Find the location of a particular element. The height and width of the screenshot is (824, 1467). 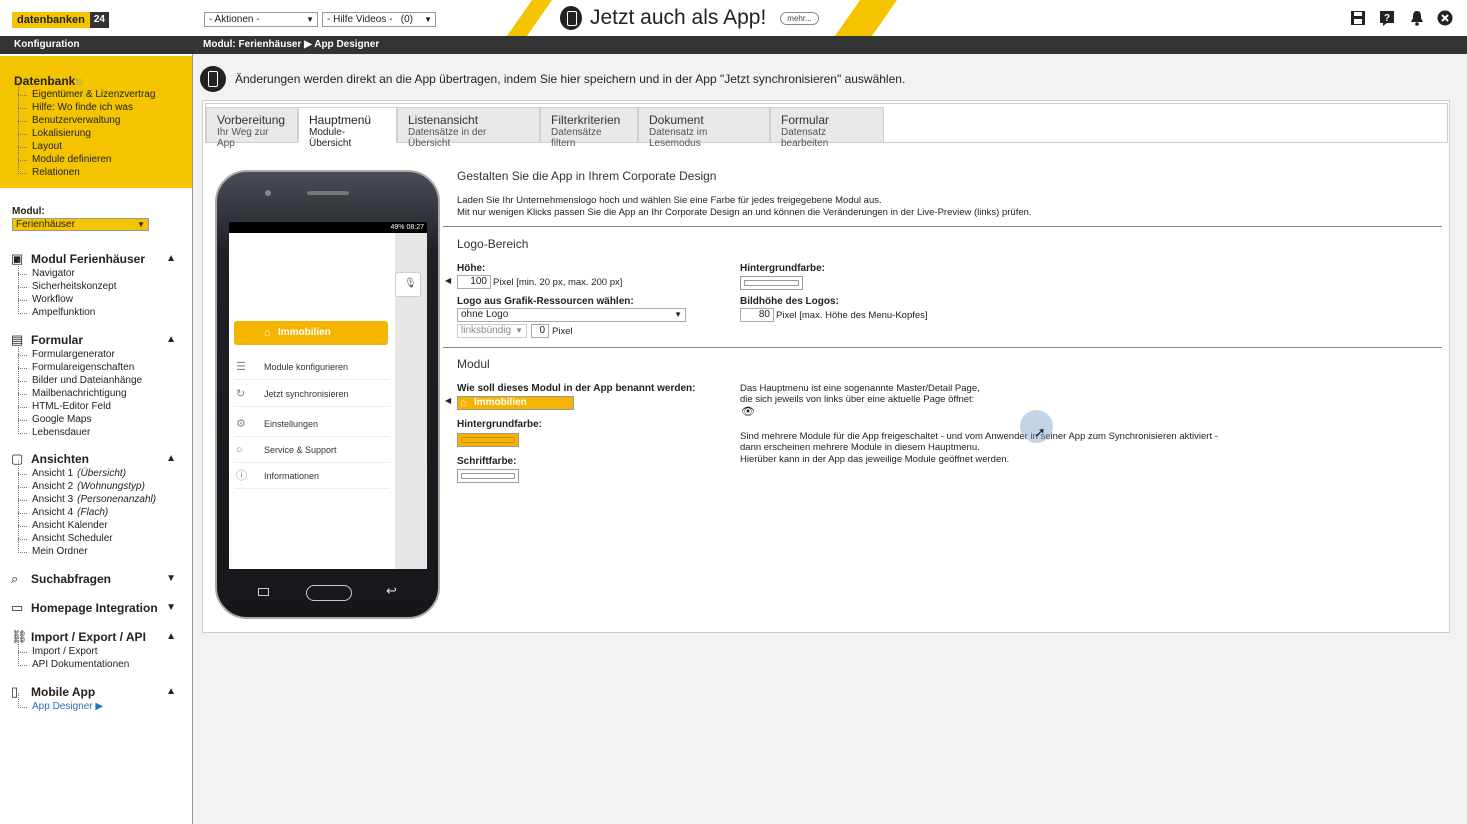

tab-filterkriterien: Filterkriterien Datensätze filtern is located at coordinates (589, 128).